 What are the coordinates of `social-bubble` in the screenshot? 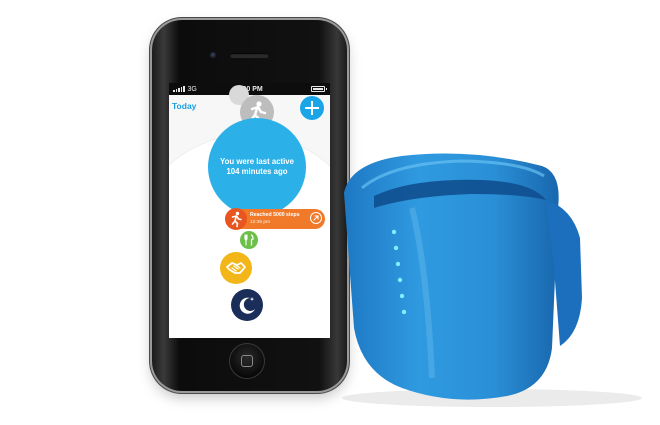 It's located at (236, 268).